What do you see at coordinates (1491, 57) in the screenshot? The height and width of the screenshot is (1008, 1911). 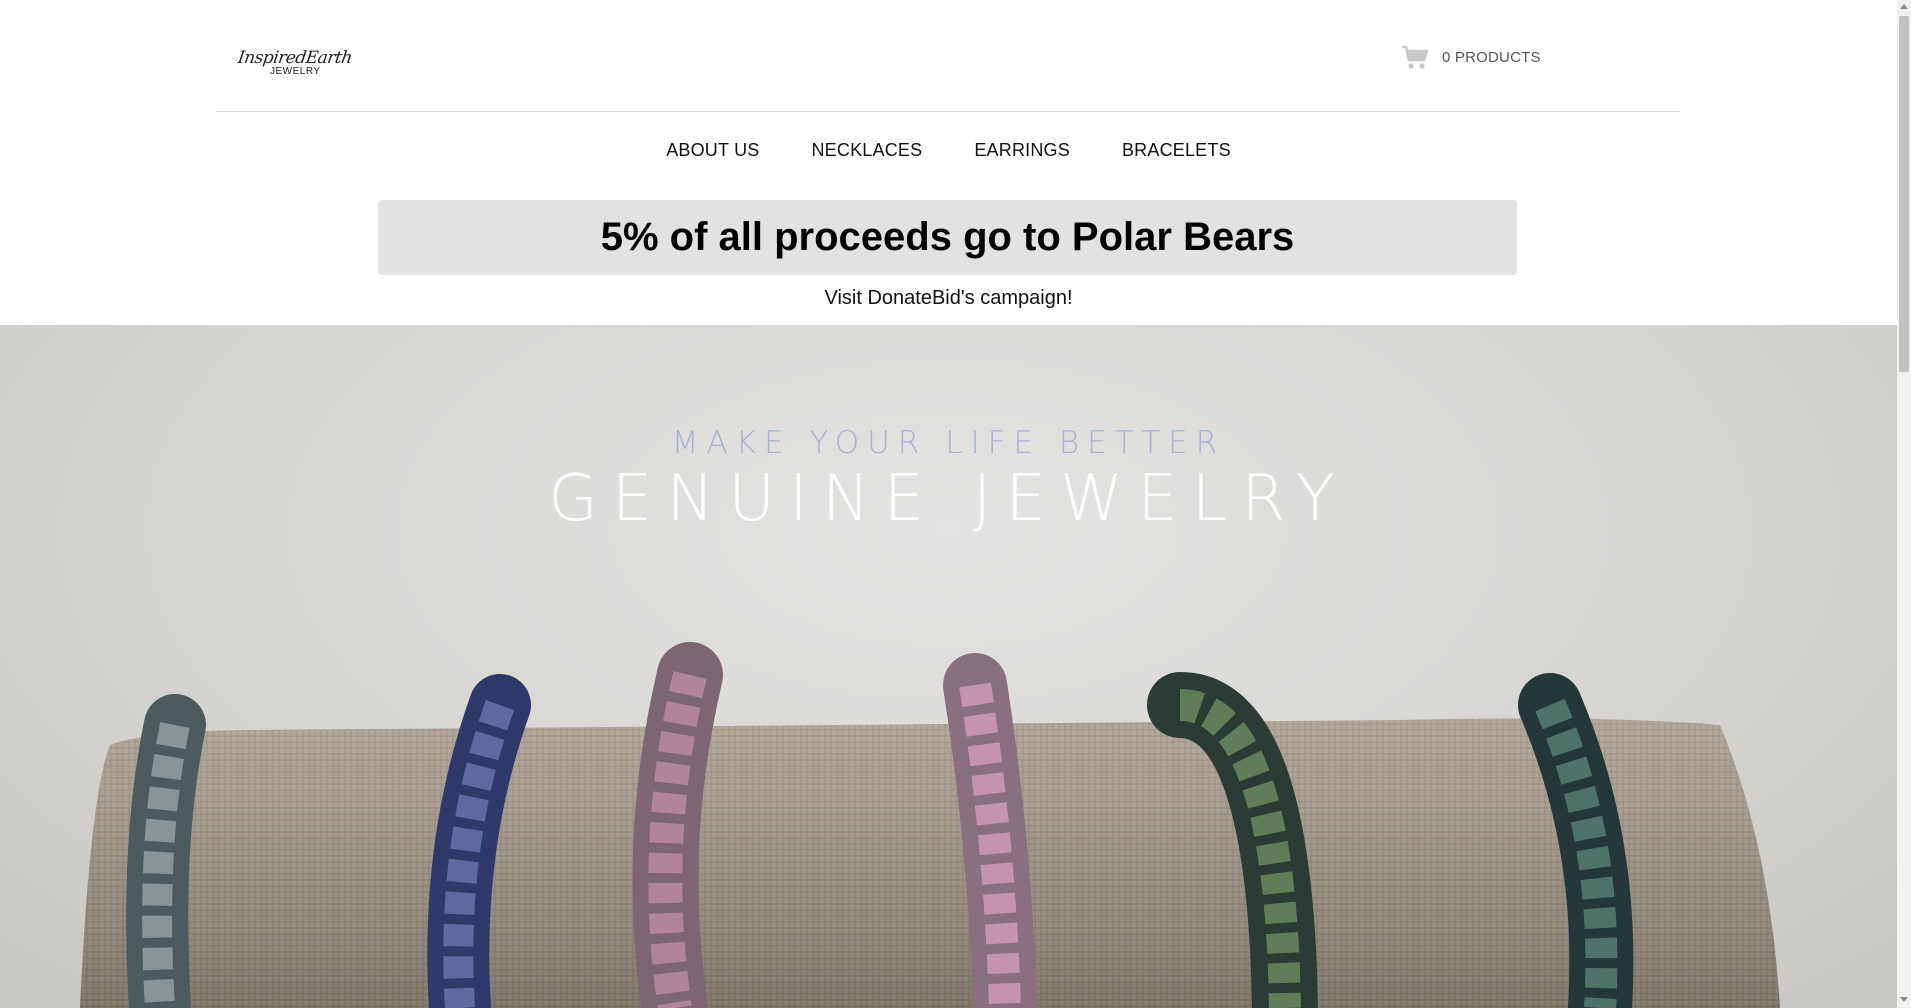 I see `cart-count-label: 0 PRODUCTS` at bounding box center [1491, 57].